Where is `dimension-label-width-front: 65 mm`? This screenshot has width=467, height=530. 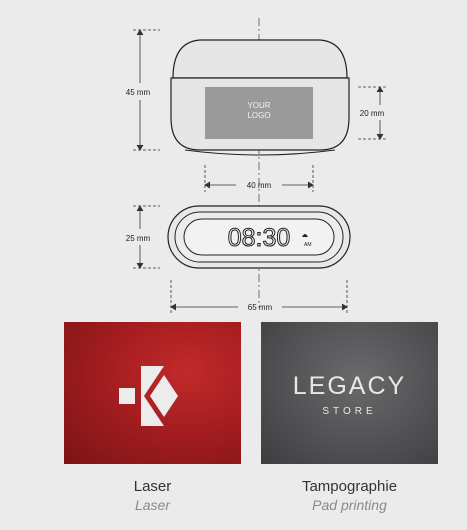 dimension-label-width-front: 65 mm is located at coordinates (260, 307).